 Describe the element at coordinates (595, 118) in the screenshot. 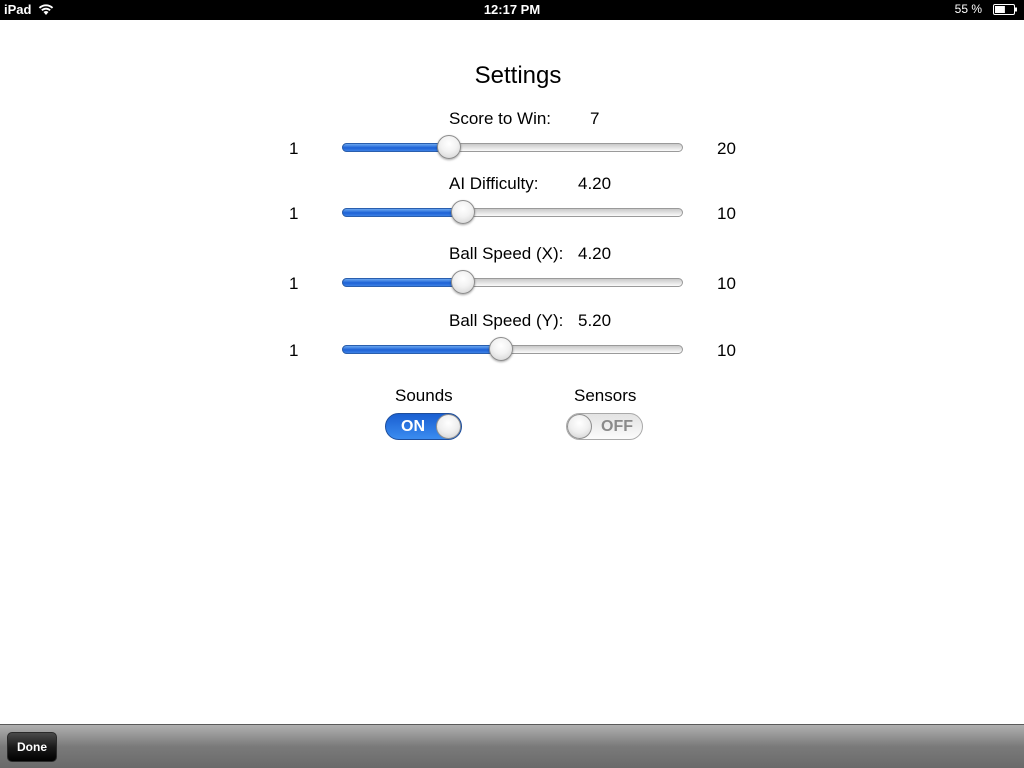

I see `slider-value: 7` at that location.